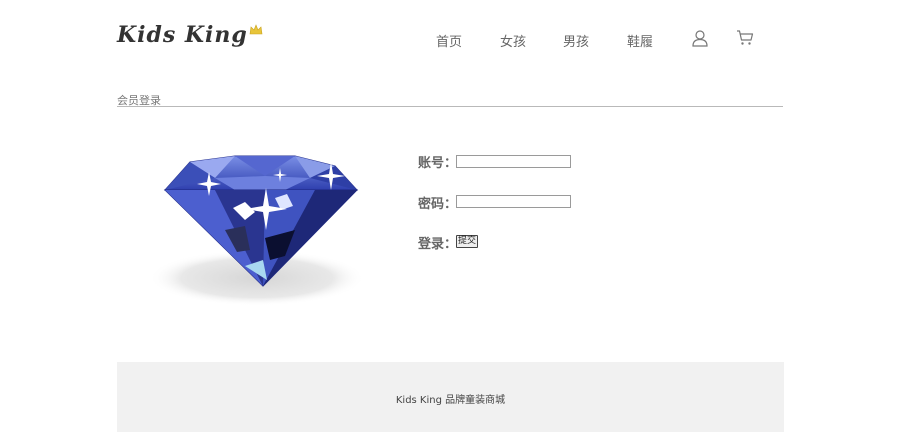  I want to click on diamond-image, so click(257, 230).